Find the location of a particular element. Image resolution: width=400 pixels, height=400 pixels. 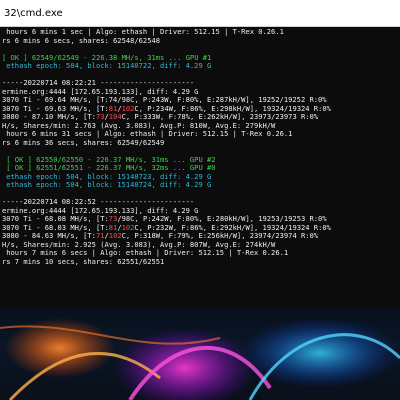

console-line: rs 6 mins 6 secs, shares: 62548/62548 is located at coordinates (200, 40).